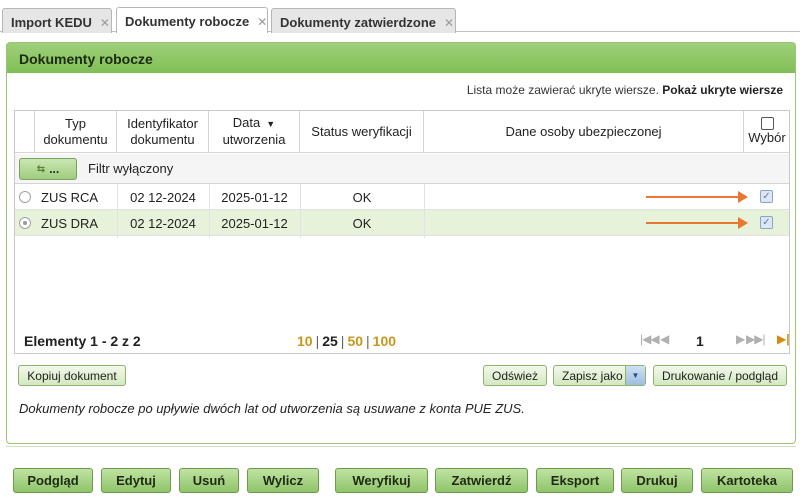  What do you see at coordinates (767, 137) in the screenshot?
I see `header-text: Wybór` at bounding box center [767, 137].